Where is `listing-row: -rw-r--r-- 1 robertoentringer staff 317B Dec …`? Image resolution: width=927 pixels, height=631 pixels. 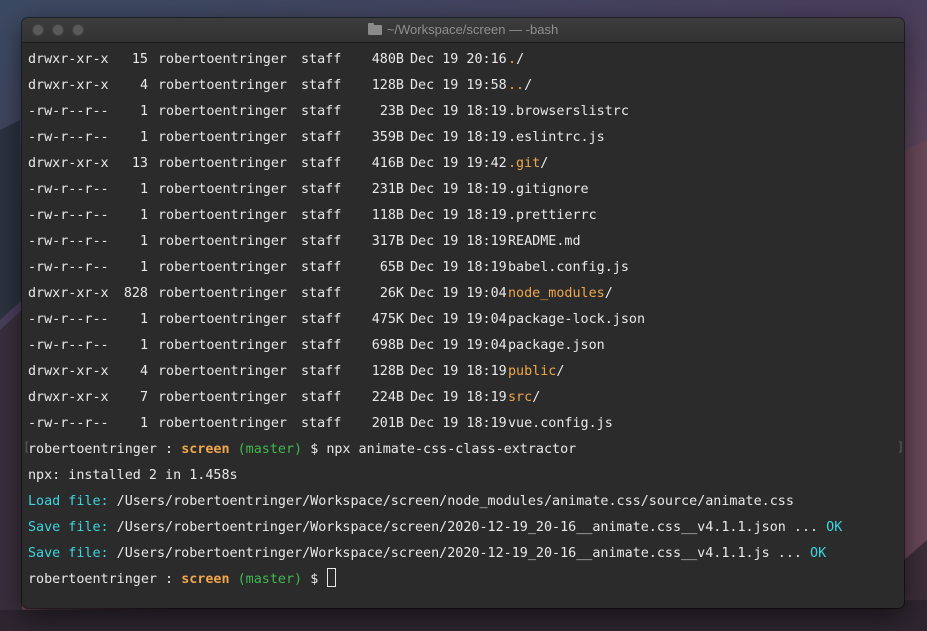
listing-row: -rw-r--r-- 1 robertoentringer staff 317B Dec … is located at coordinates (466, 242).